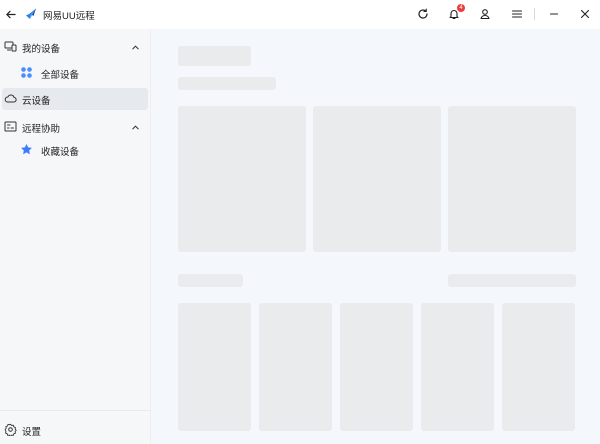  What do you see at coordinates (75, 99) in the screenshot?
I see `sidebar-item-cloud-devices: 云设备` at bounding box center [75, 99].